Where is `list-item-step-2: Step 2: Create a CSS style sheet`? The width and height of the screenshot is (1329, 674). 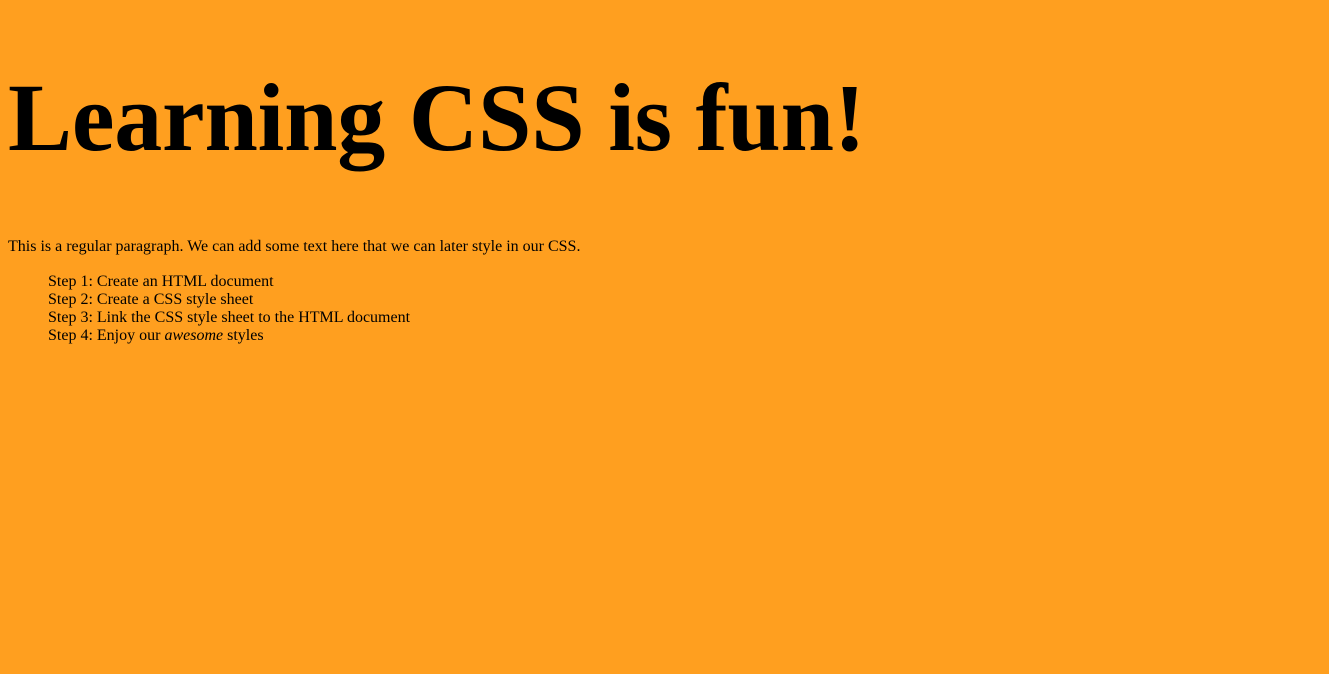 list-item-step-2: Step 2: Create a CSS style sheet is located at coordinates (151, 299).